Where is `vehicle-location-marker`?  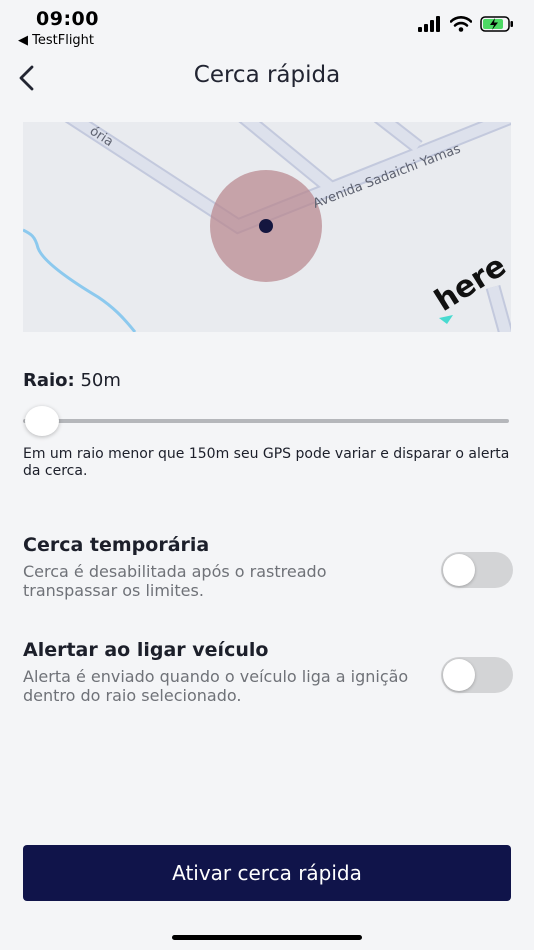
vehicle-location-marker is located at coordinates (266, 226).